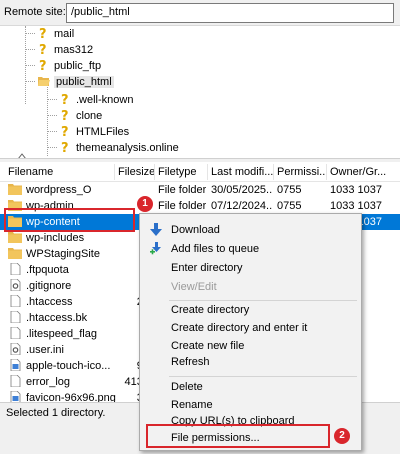 This screenshot has height=454, width=400. Describe the element at coordinates (71, 397) in the screenshot. I see `file-name: favicon-96x96.png` at that location.